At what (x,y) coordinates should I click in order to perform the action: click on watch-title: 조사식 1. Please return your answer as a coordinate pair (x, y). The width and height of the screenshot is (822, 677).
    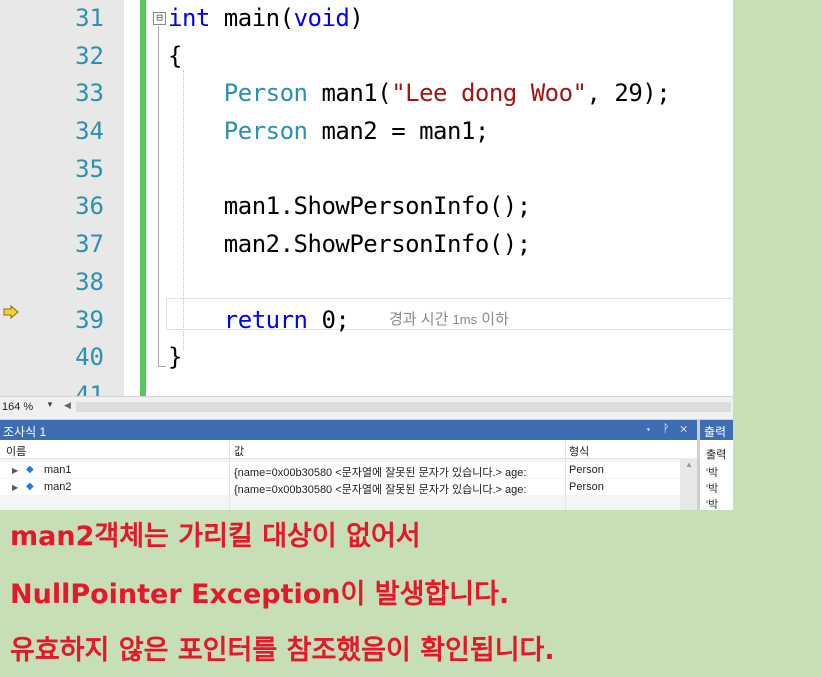
    Looking at the image, I should click on (25, 432).